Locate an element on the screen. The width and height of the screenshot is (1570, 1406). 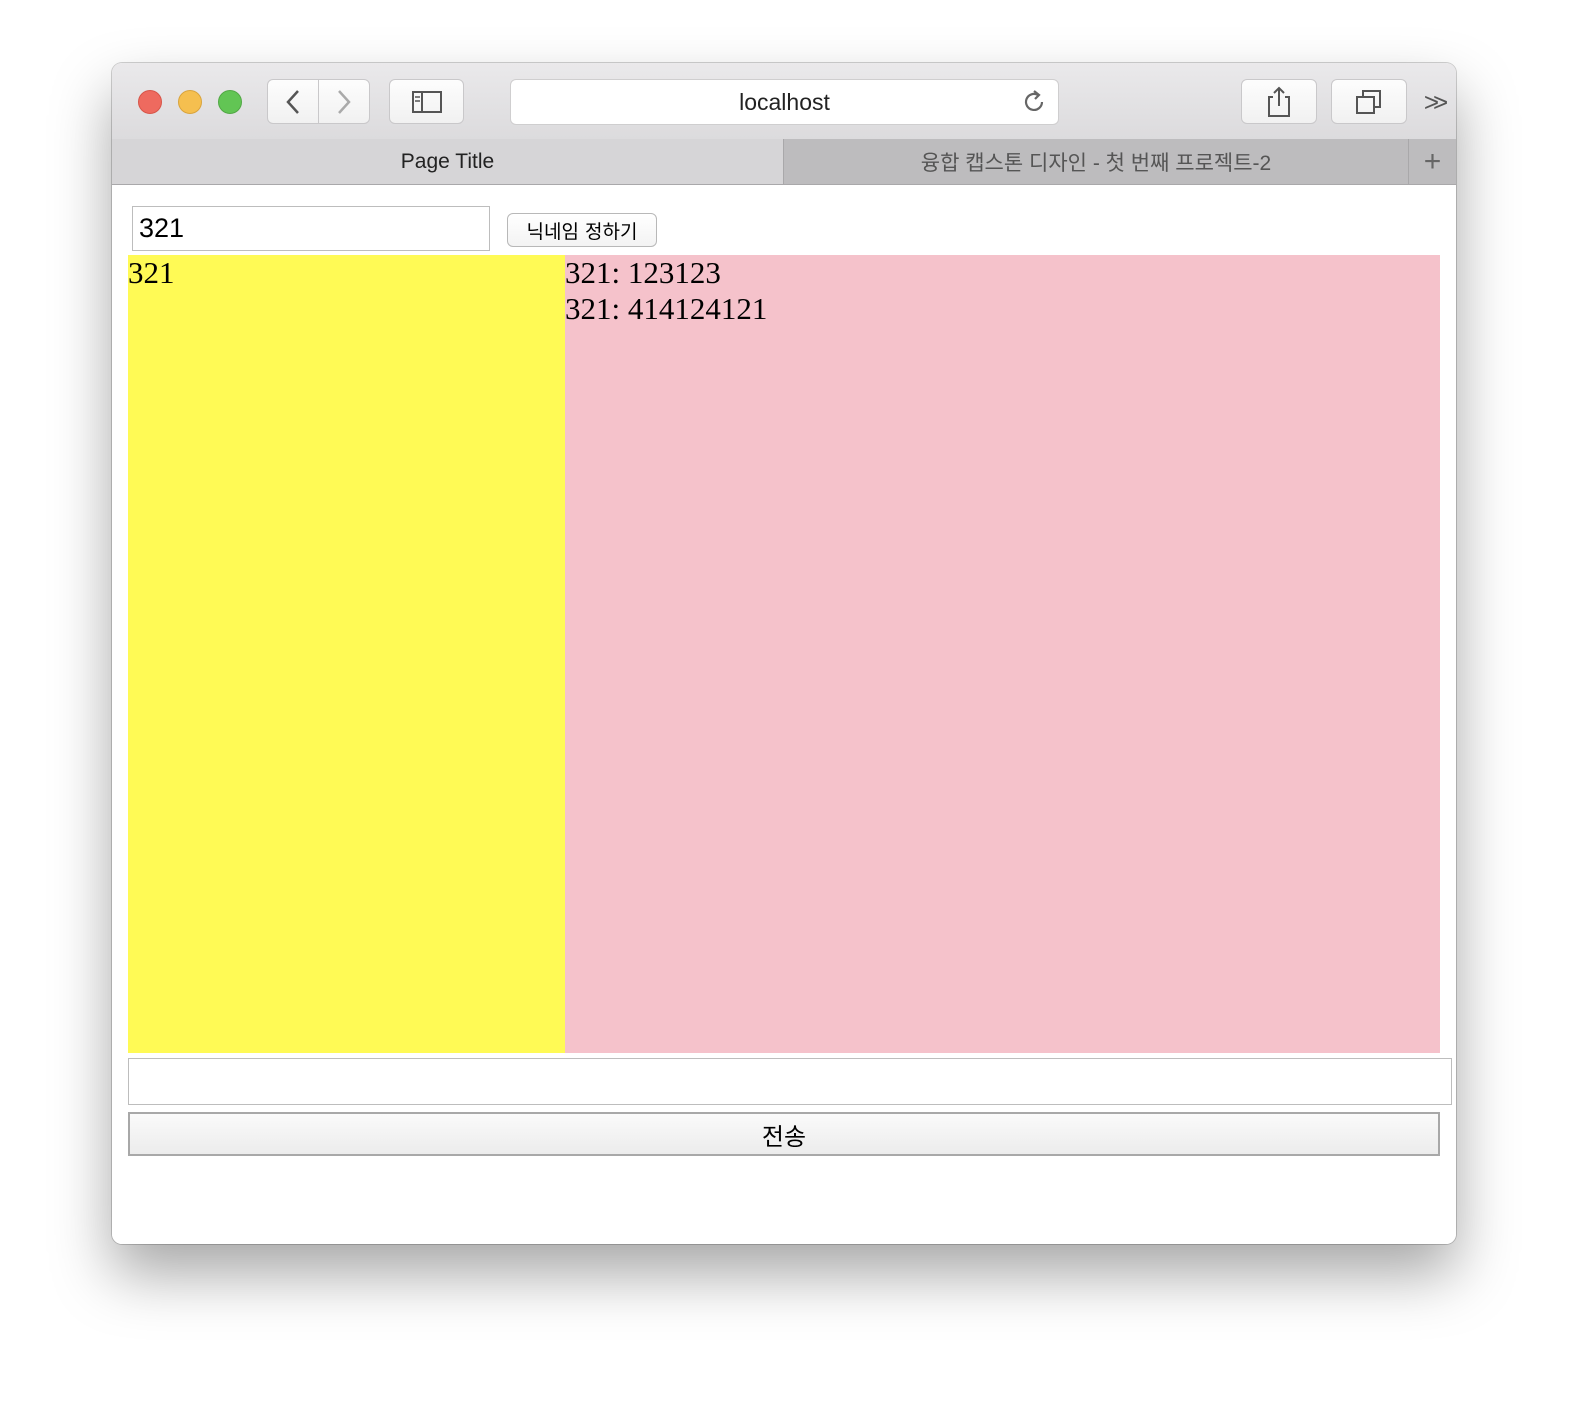
chat-message: 321: 123123 is located at coordinates (643, 272).